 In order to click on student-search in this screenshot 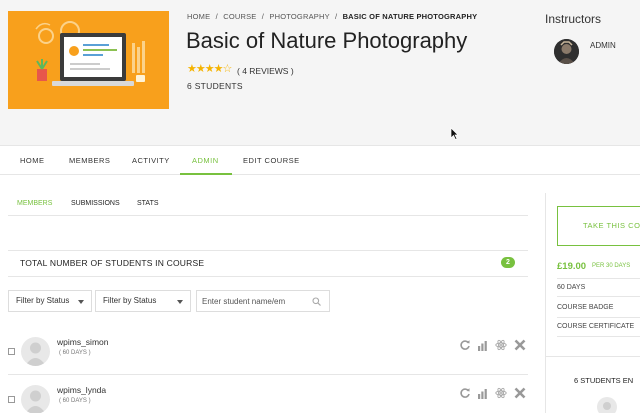, I will do `click(263, 301)`.